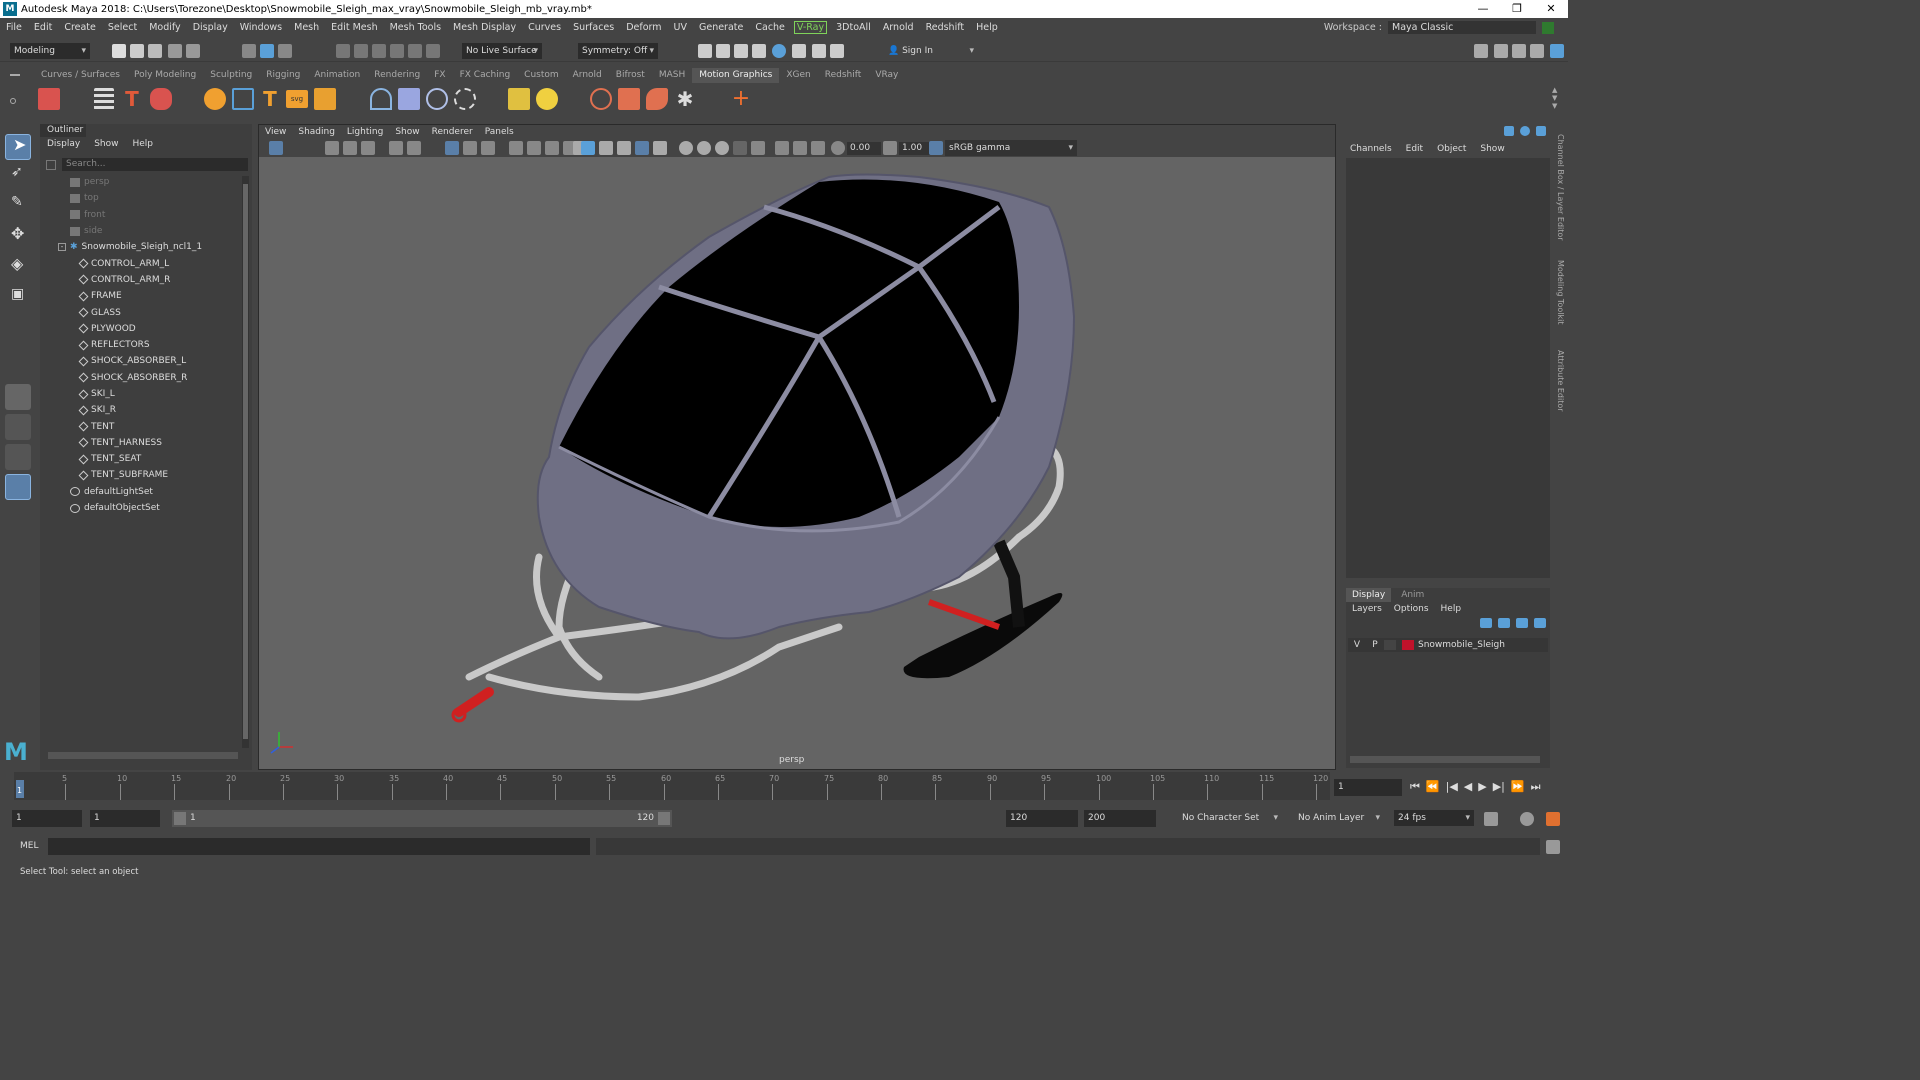 The width and height of the screenshot is (1920, 1080). What do you see at coordinates (864, 148) in the screenshot?
I see `exposure-field: 0.00` at bounding box center [864, 148].